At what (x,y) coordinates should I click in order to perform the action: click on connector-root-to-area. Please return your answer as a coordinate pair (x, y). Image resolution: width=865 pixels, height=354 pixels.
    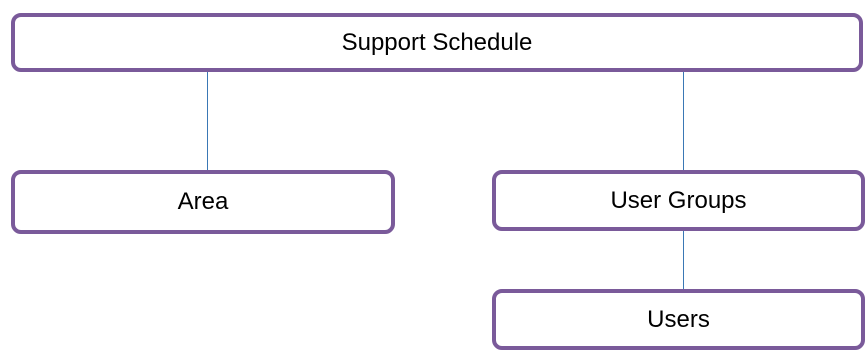
    Looking at the image, I should click on (207, 121).